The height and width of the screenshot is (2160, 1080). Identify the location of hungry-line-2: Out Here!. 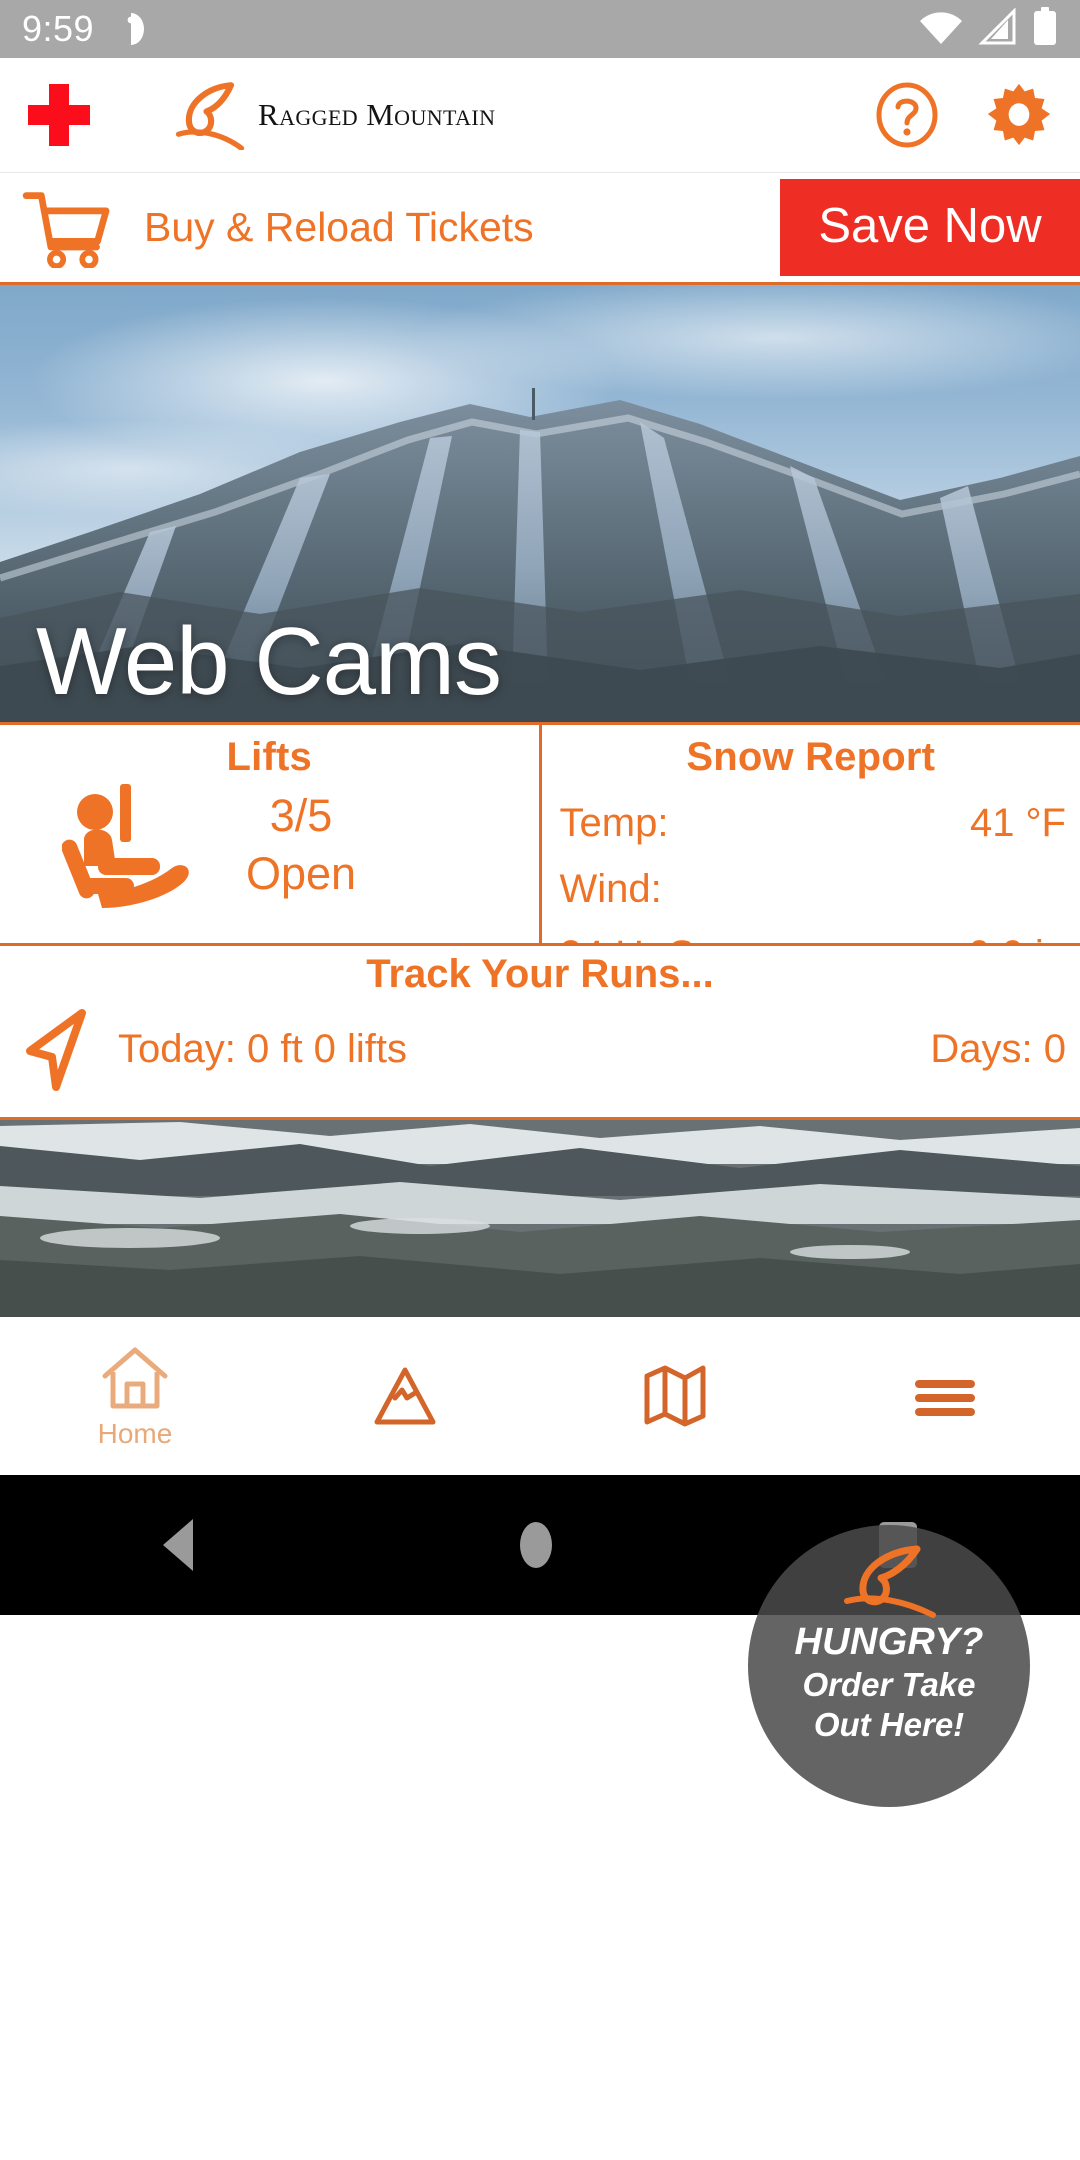
(889, 1725).